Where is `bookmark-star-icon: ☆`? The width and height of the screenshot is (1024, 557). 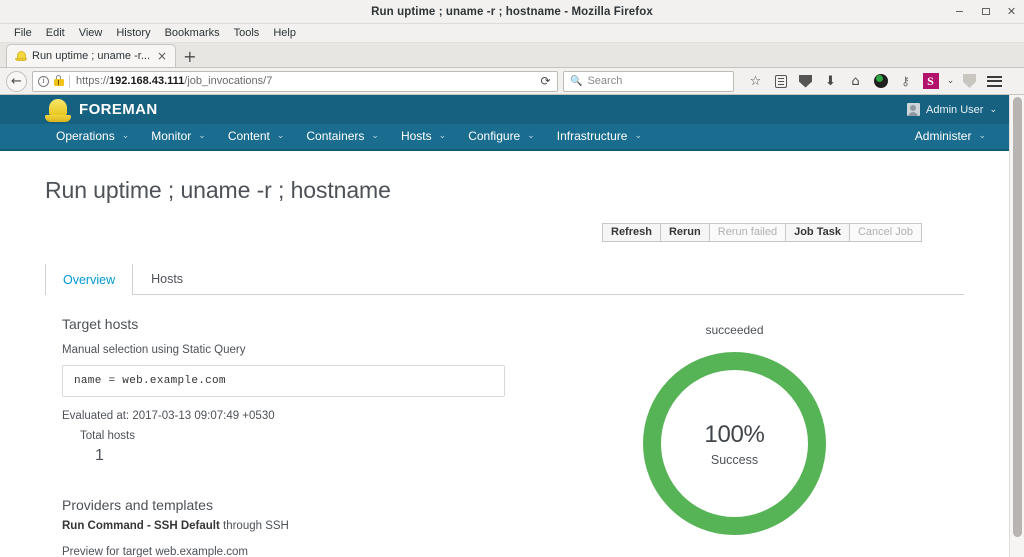
bookmark-star-icon: ☆ is located at coordinates (755, 81).